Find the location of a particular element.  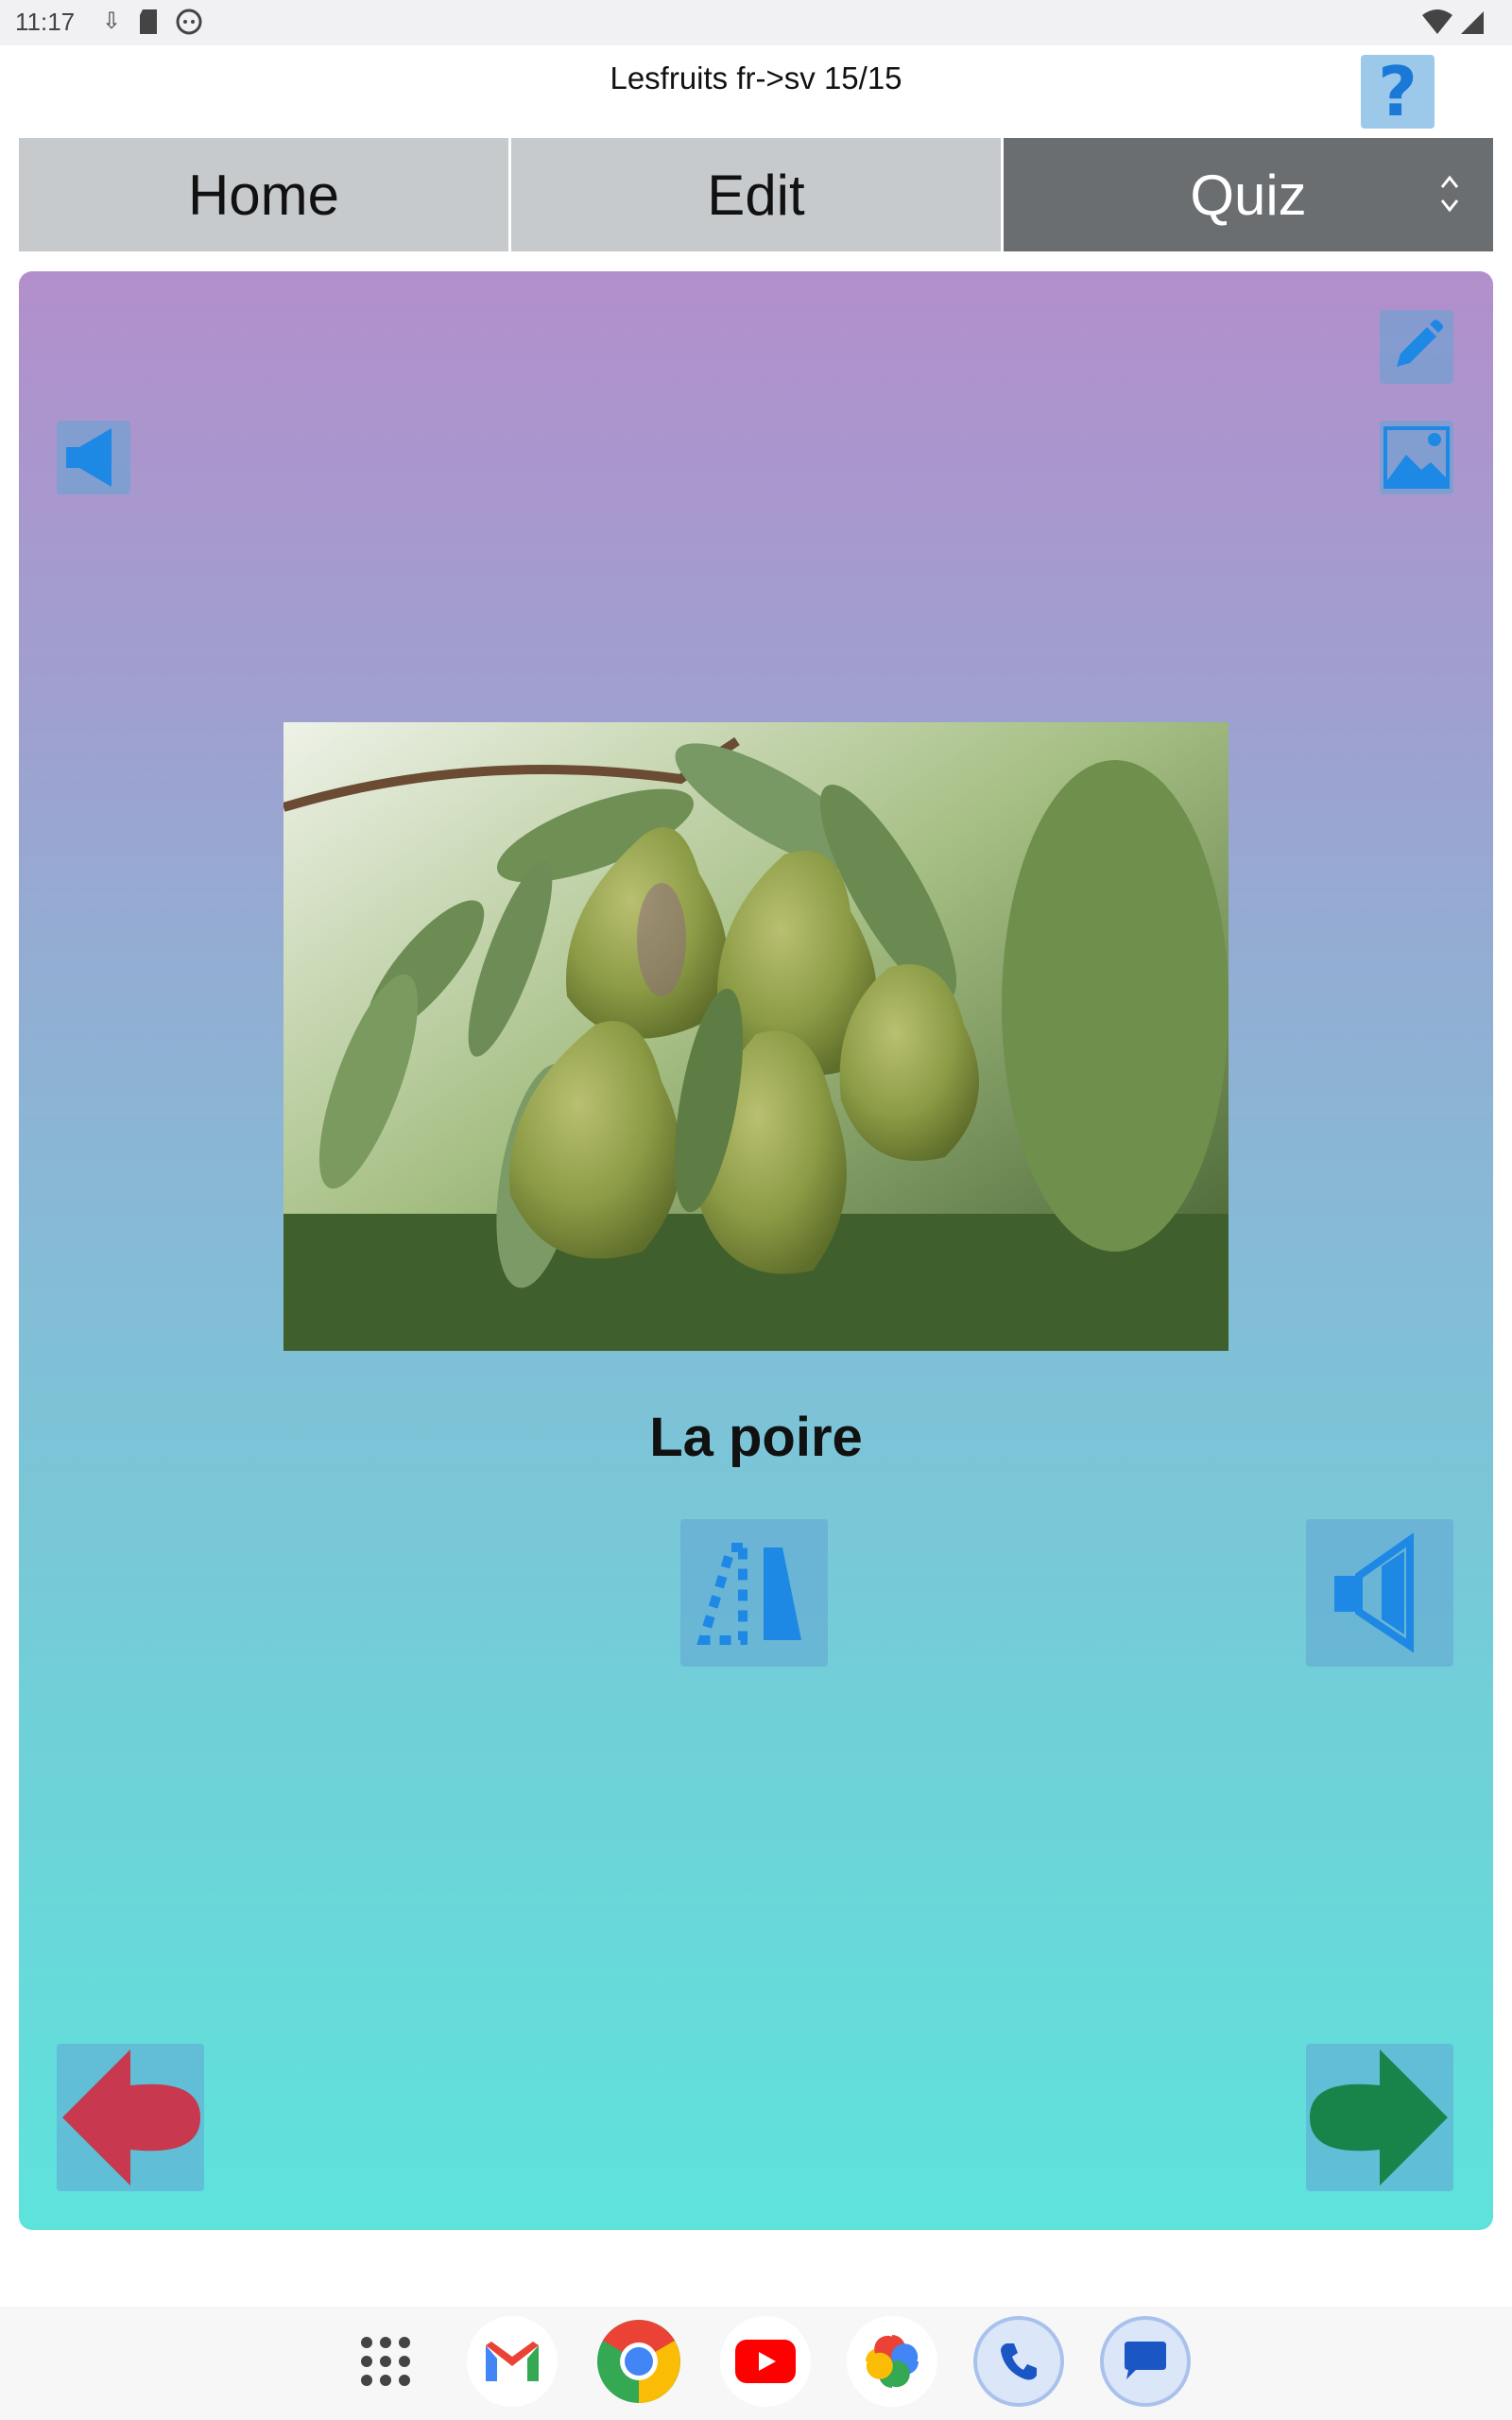

arrow-right-icon is located at coordinates (1379, 2117).